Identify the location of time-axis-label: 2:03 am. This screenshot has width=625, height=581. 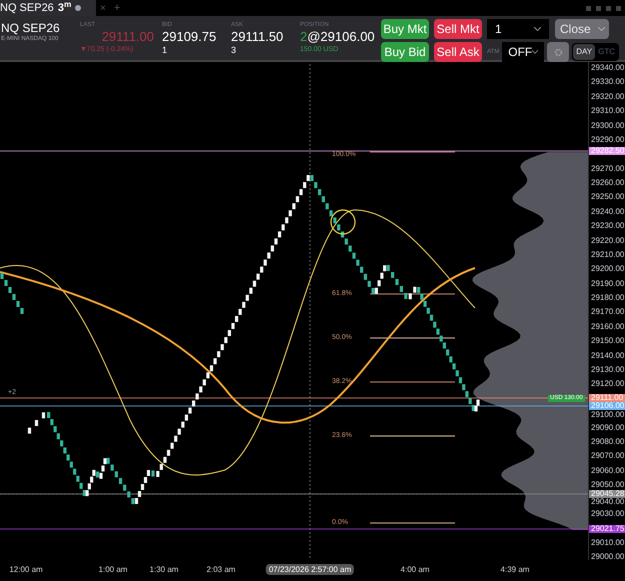
(221, 569).